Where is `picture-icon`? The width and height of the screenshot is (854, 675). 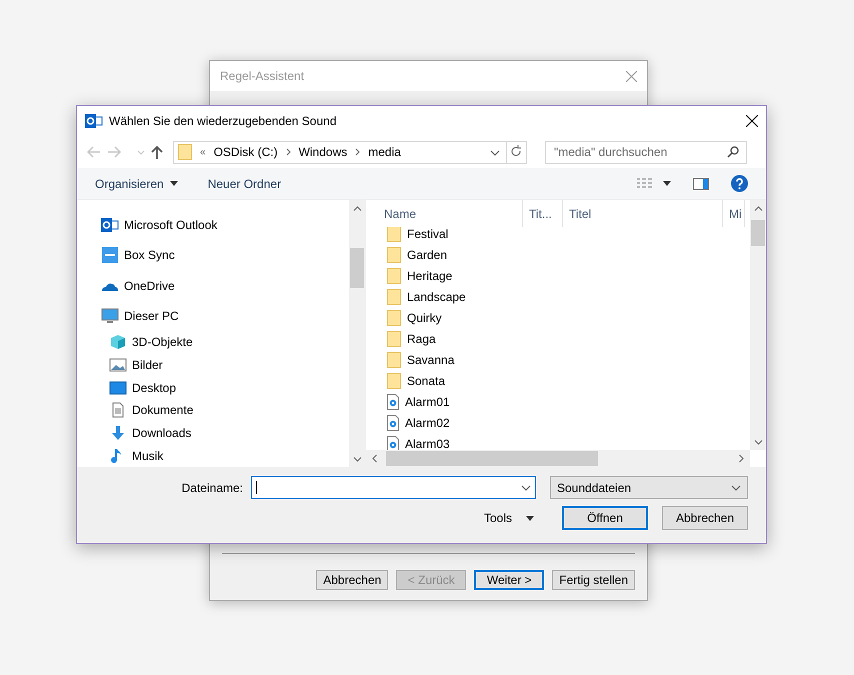 picture-icon is located at coordinates (118, 364).